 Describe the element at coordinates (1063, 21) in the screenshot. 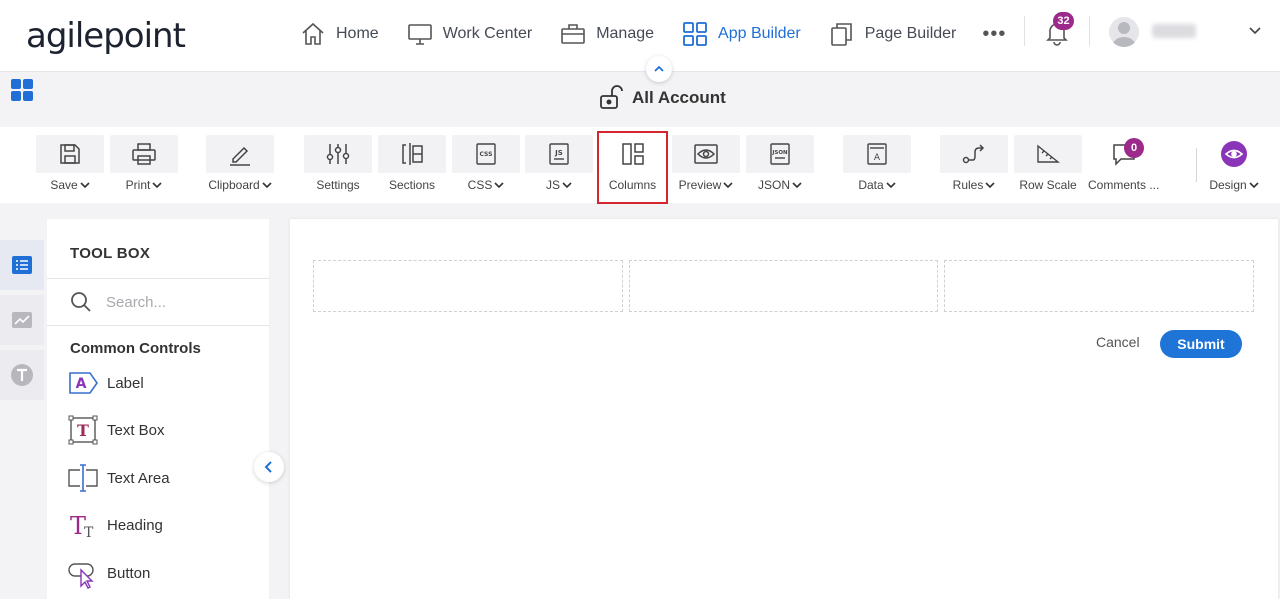

I see `notification-badge: 32` at that location.